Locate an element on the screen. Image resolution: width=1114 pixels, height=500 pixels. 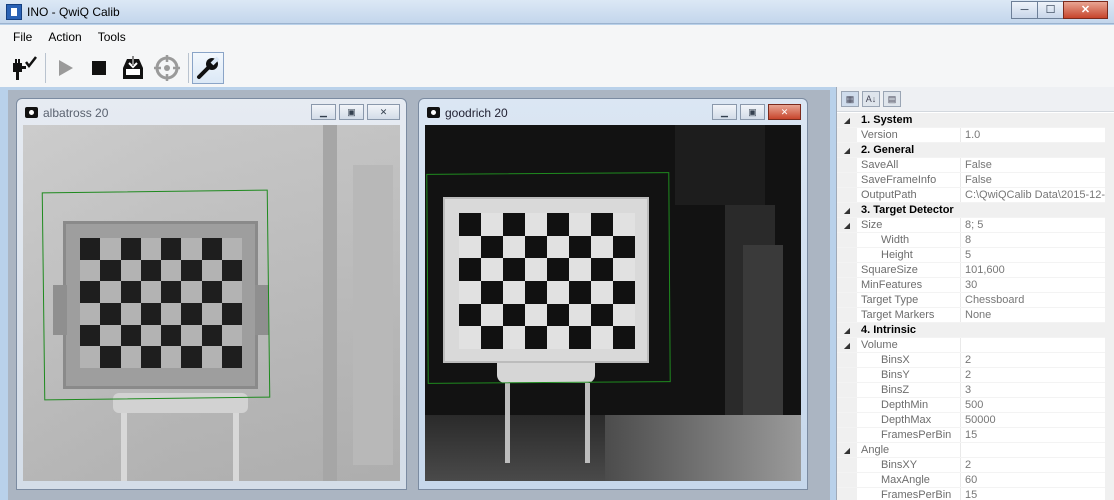
property-value: 30 is located at coordinates (1037, 285).